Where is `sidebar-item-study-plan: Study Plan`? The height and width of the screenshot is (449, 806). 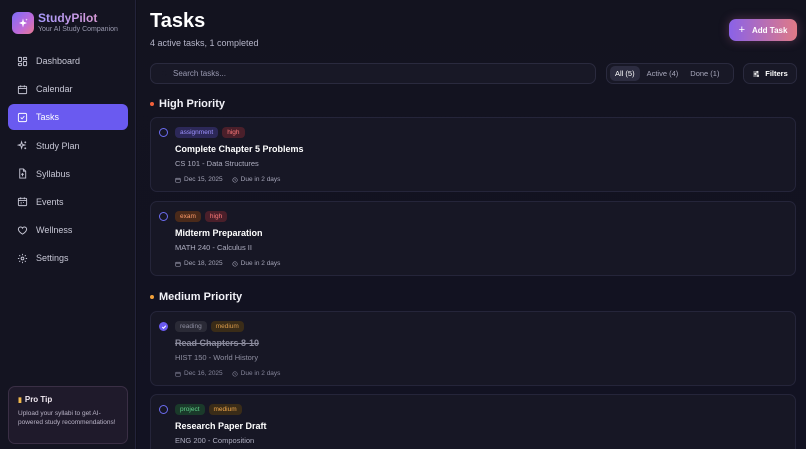
sidebar-item-study-plan: Study Plan is located at coordinates (68, 146).